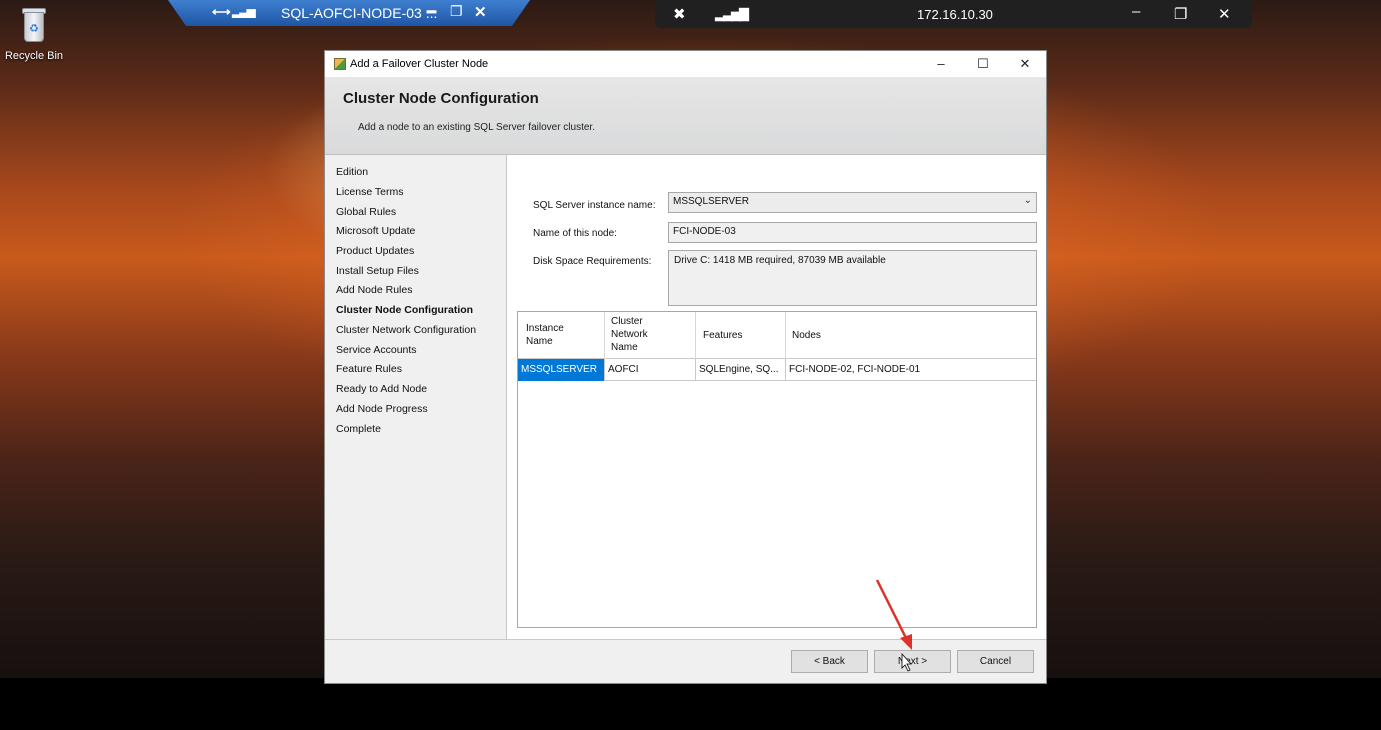  Describe the element at coordinates (893, 625) in the screenshot. I see `annotation-arrow` at that location.